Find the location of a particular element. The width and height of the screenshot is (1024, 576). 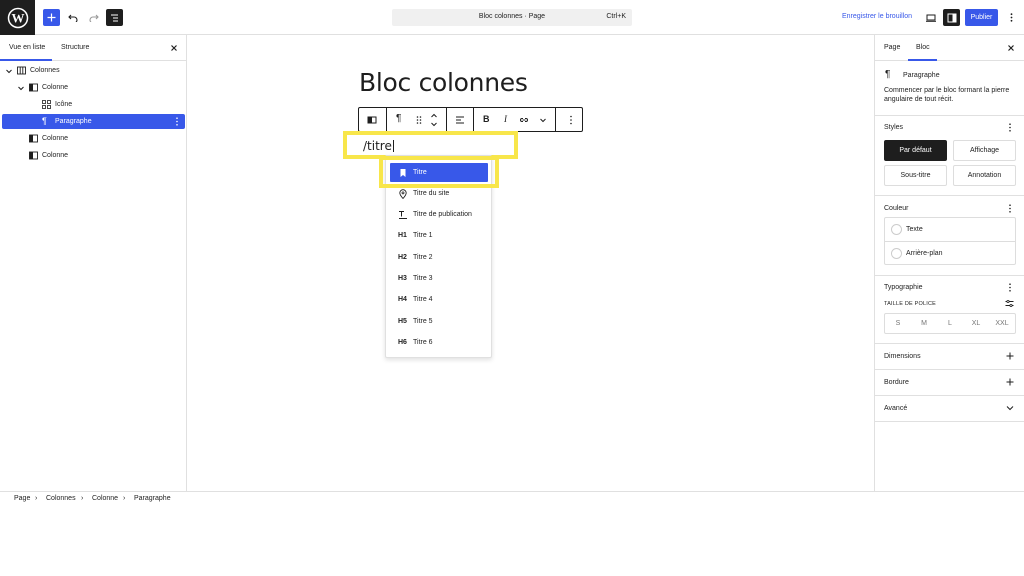

autocomplete-item-titre-3: H3 Titre 3 is located at coordinates (439, 278).